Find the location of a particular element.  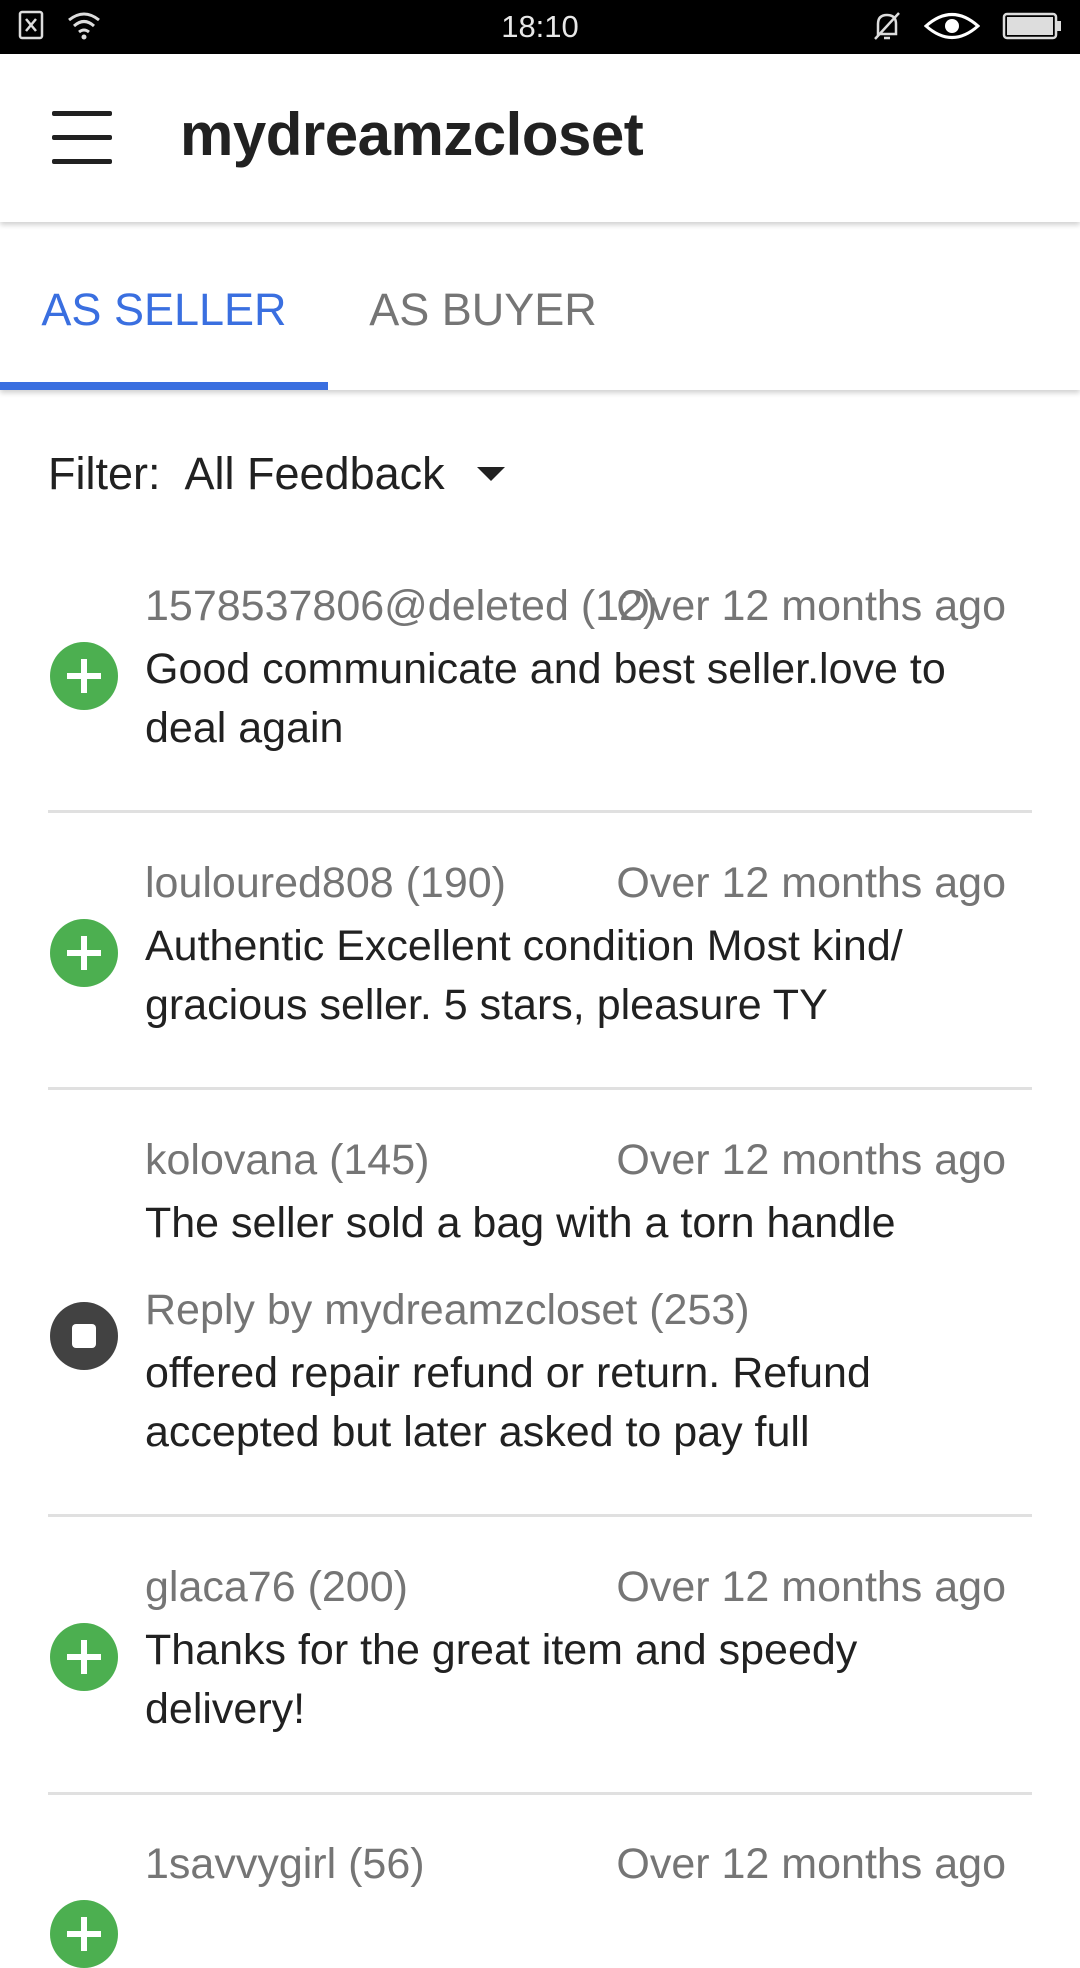

feedback-user: 1578537806@deleted (12) is located at coordinates (401, 606).